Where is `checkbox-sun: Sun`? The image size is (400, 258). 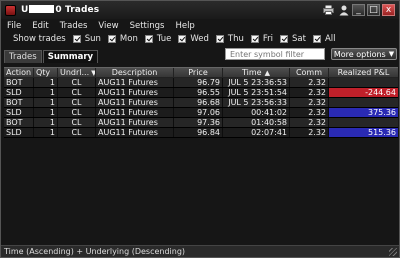
checkbox-sun: Sun is located at coordinates (86, 39).